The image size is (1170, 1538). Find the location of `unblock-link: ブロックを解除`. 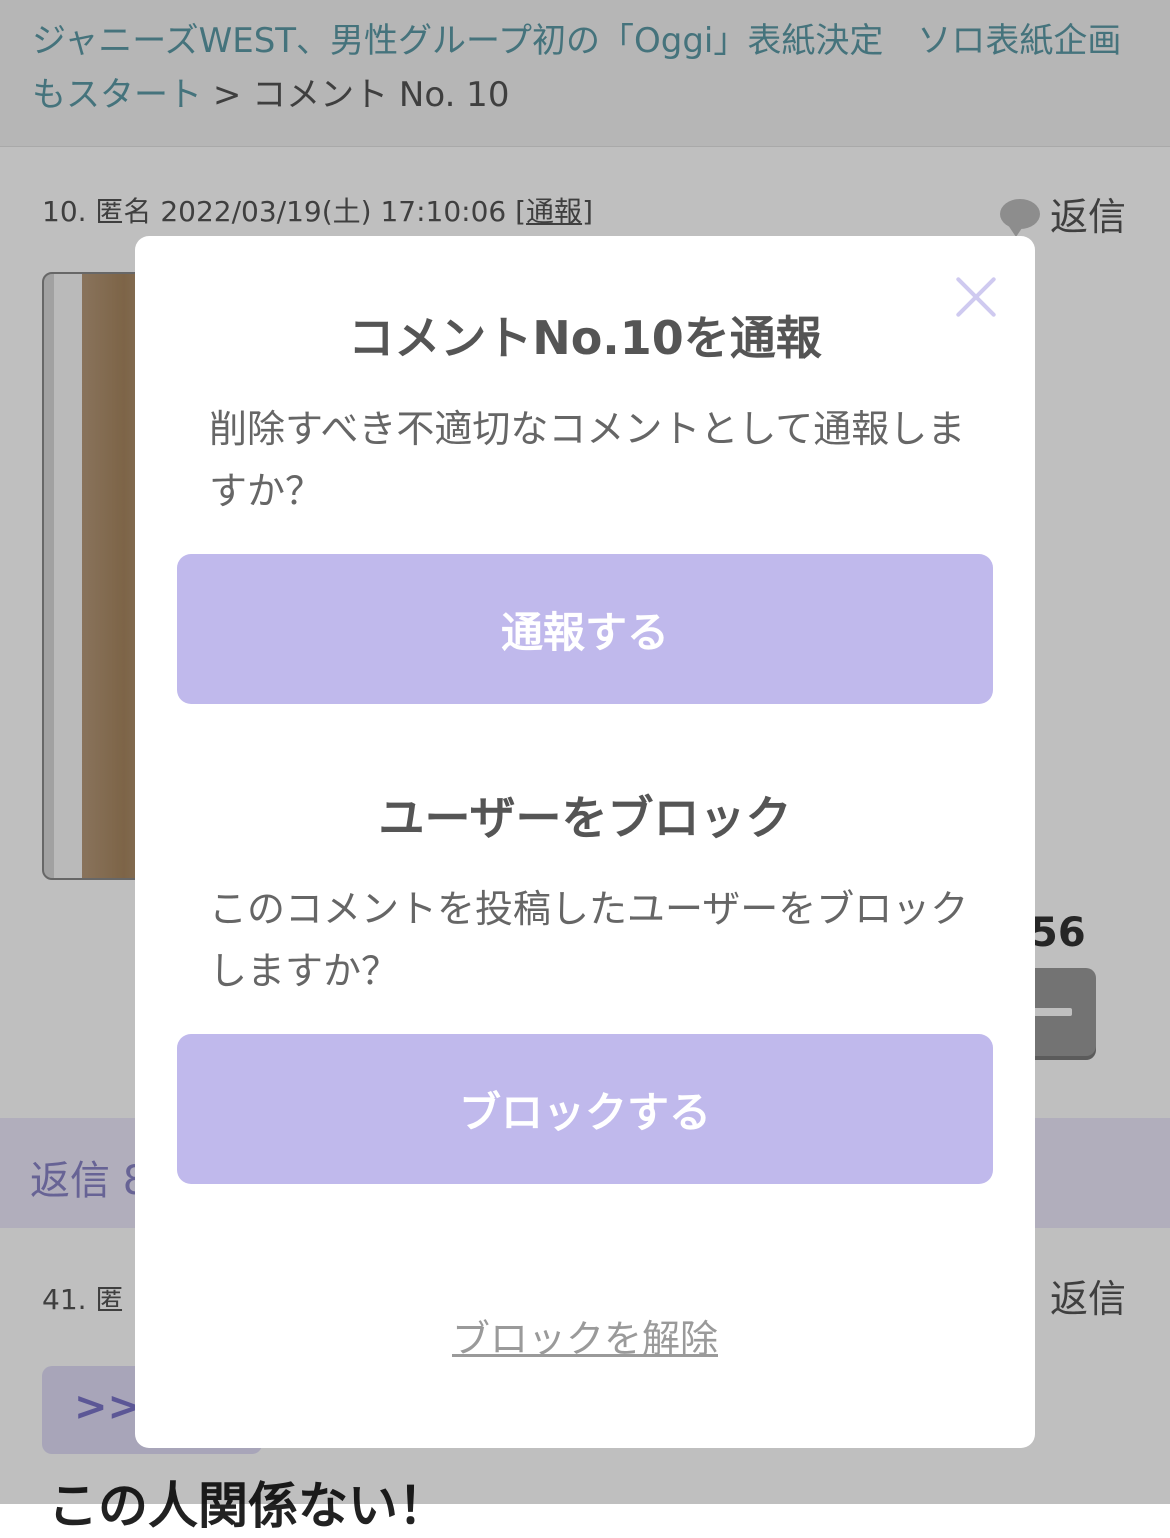

unblock-link: ブロックを解除 is located at coordinates (585, 1335).